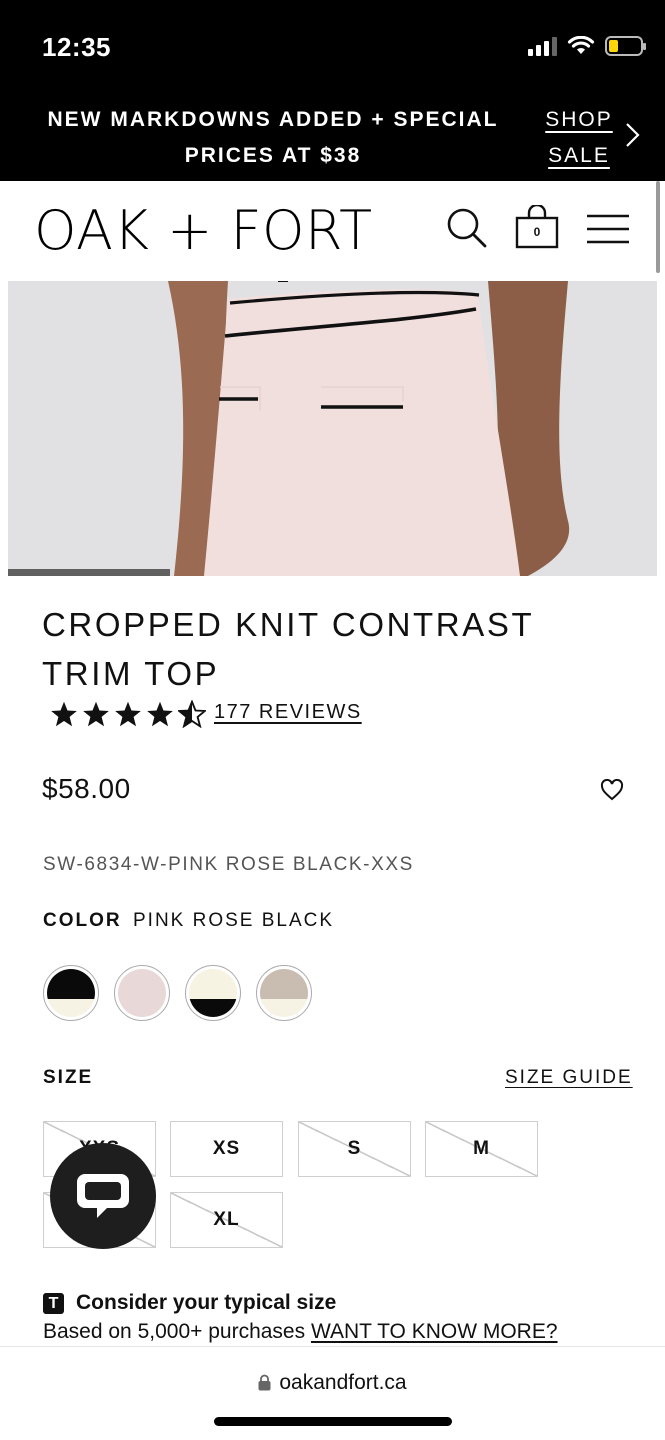 This screenshot has width=665, height=1440. Describe the element at coordinates (625, 46) in the screenshot. I see `battery-icon` at that location.